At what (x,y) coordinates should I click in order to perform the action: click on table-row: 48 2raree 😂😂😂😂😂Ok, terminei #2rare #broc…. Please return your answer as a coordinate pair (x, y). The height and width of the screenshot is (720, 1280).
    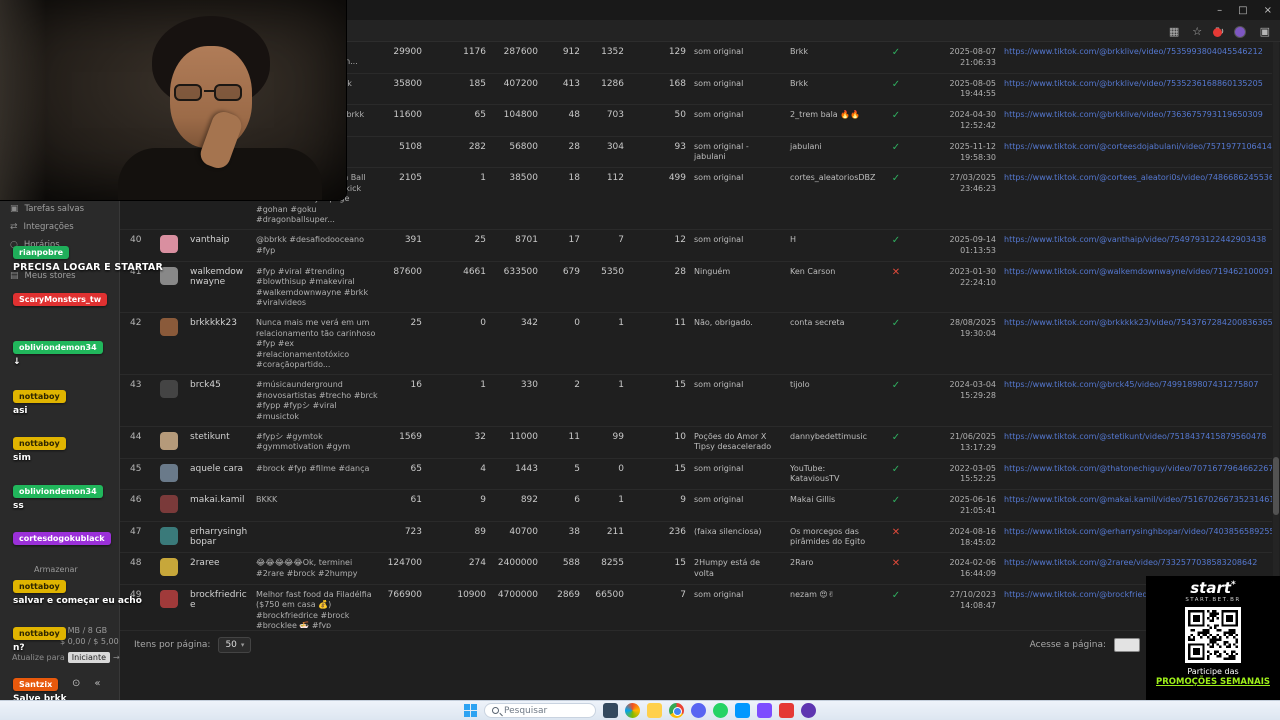
    Looking at the image, I should click on (696, 569).